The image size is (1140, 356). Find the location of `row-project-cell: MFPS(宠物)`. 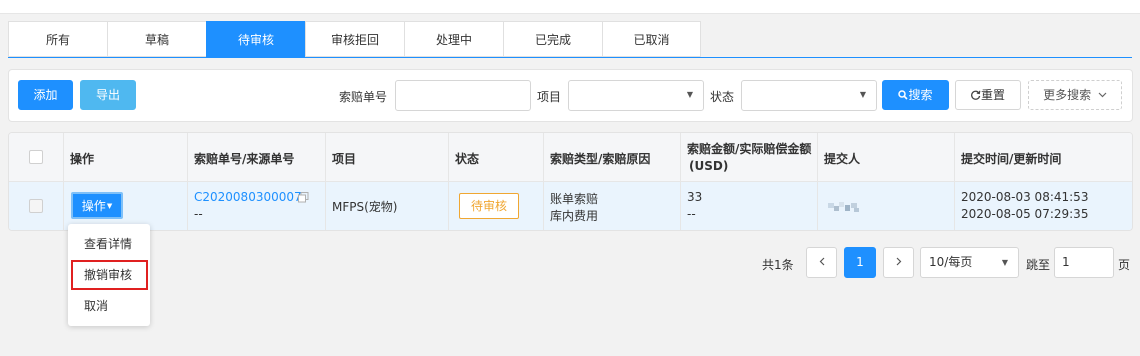

row-project-cell: MFPS(宠物) is located at coordinates (387, 206).